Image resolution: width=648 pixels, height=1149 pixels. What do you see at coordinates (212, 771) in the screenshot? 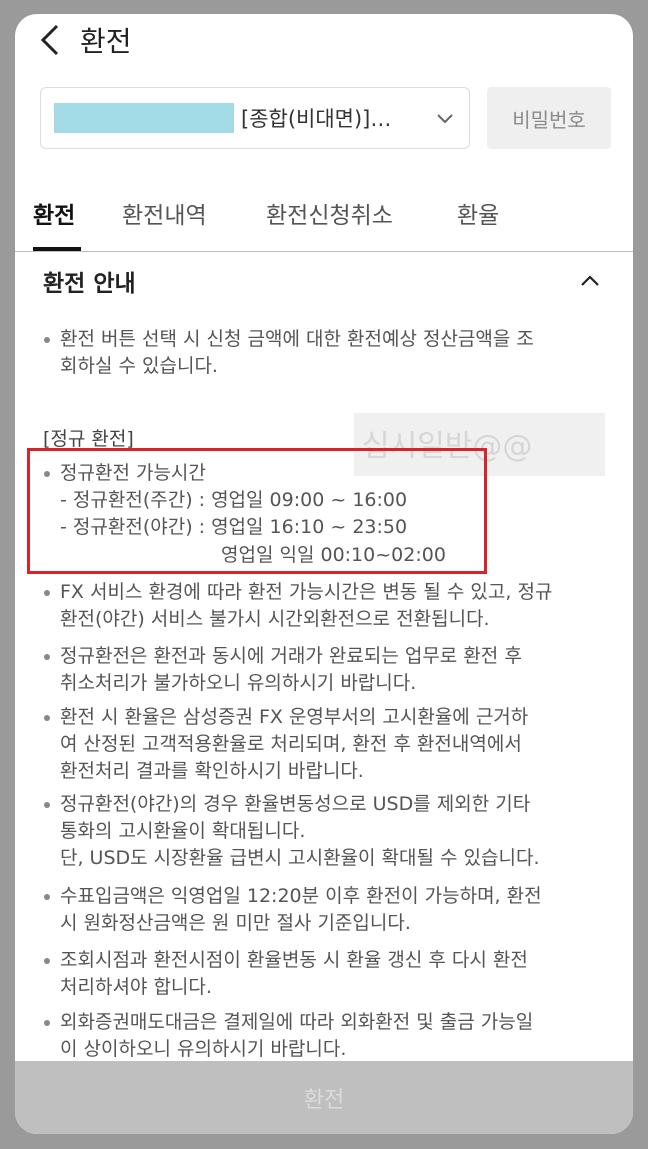
I see `list-item-line: 환전처리 결과를 확인하시기 바랍니다.` at bounding box center [212, 771].